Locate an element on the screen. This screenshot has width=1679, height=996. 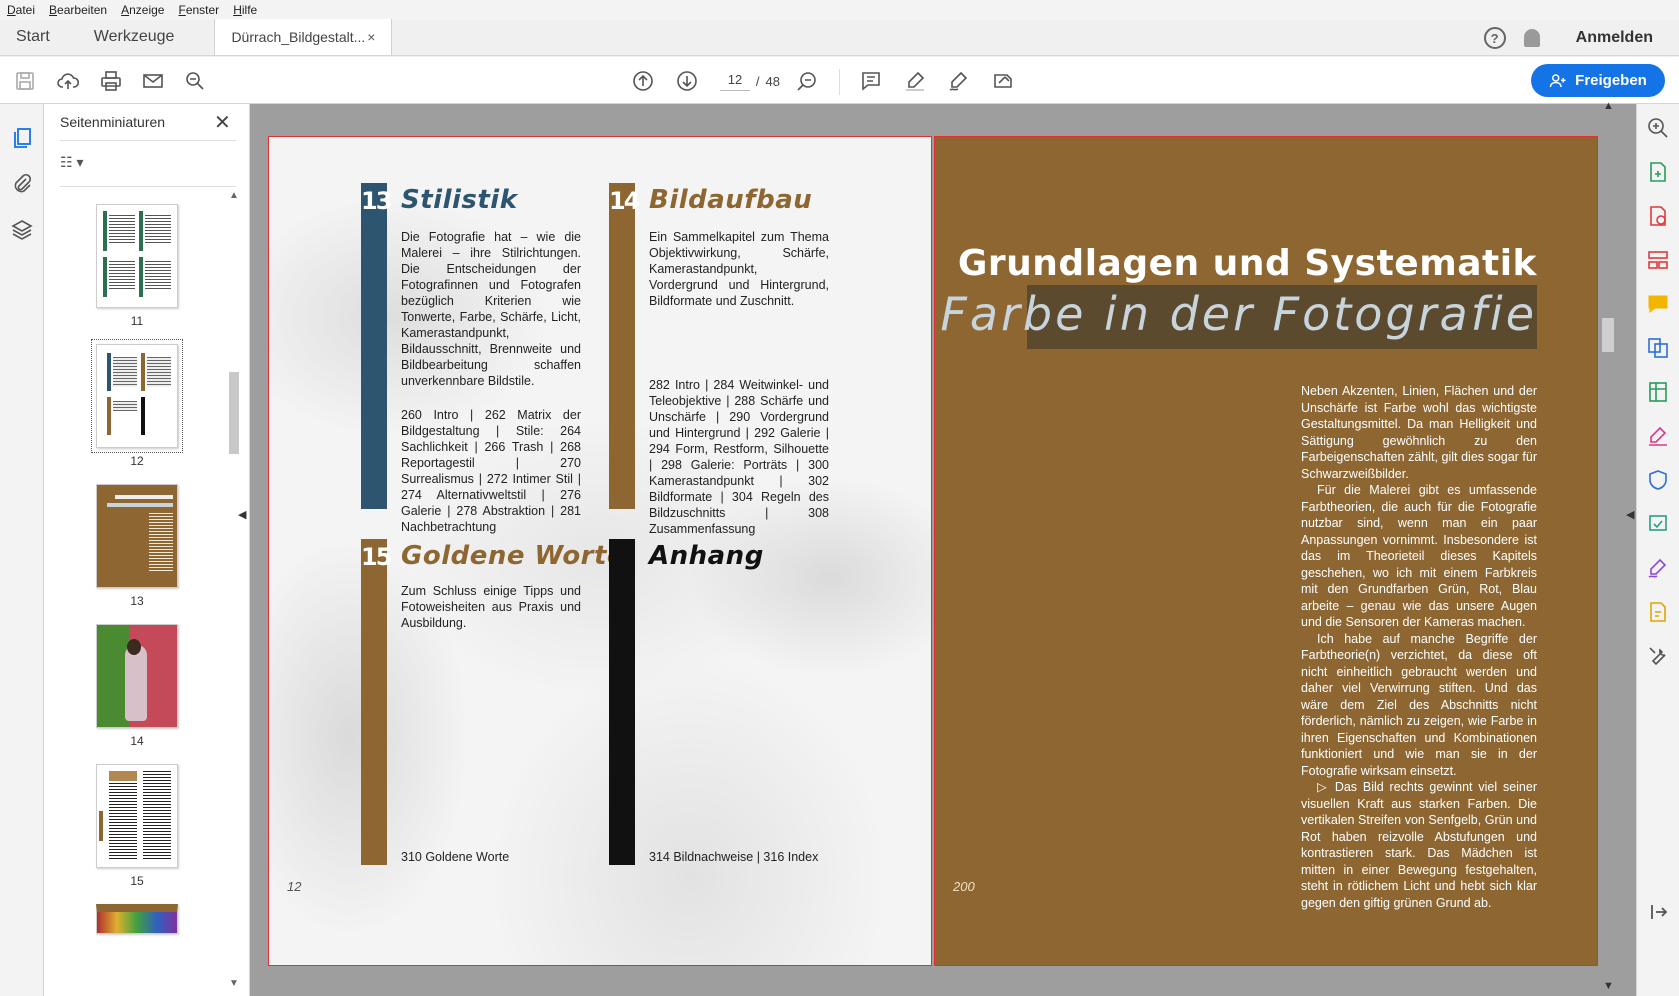
layers-icon is located at coordinates (22, 230).